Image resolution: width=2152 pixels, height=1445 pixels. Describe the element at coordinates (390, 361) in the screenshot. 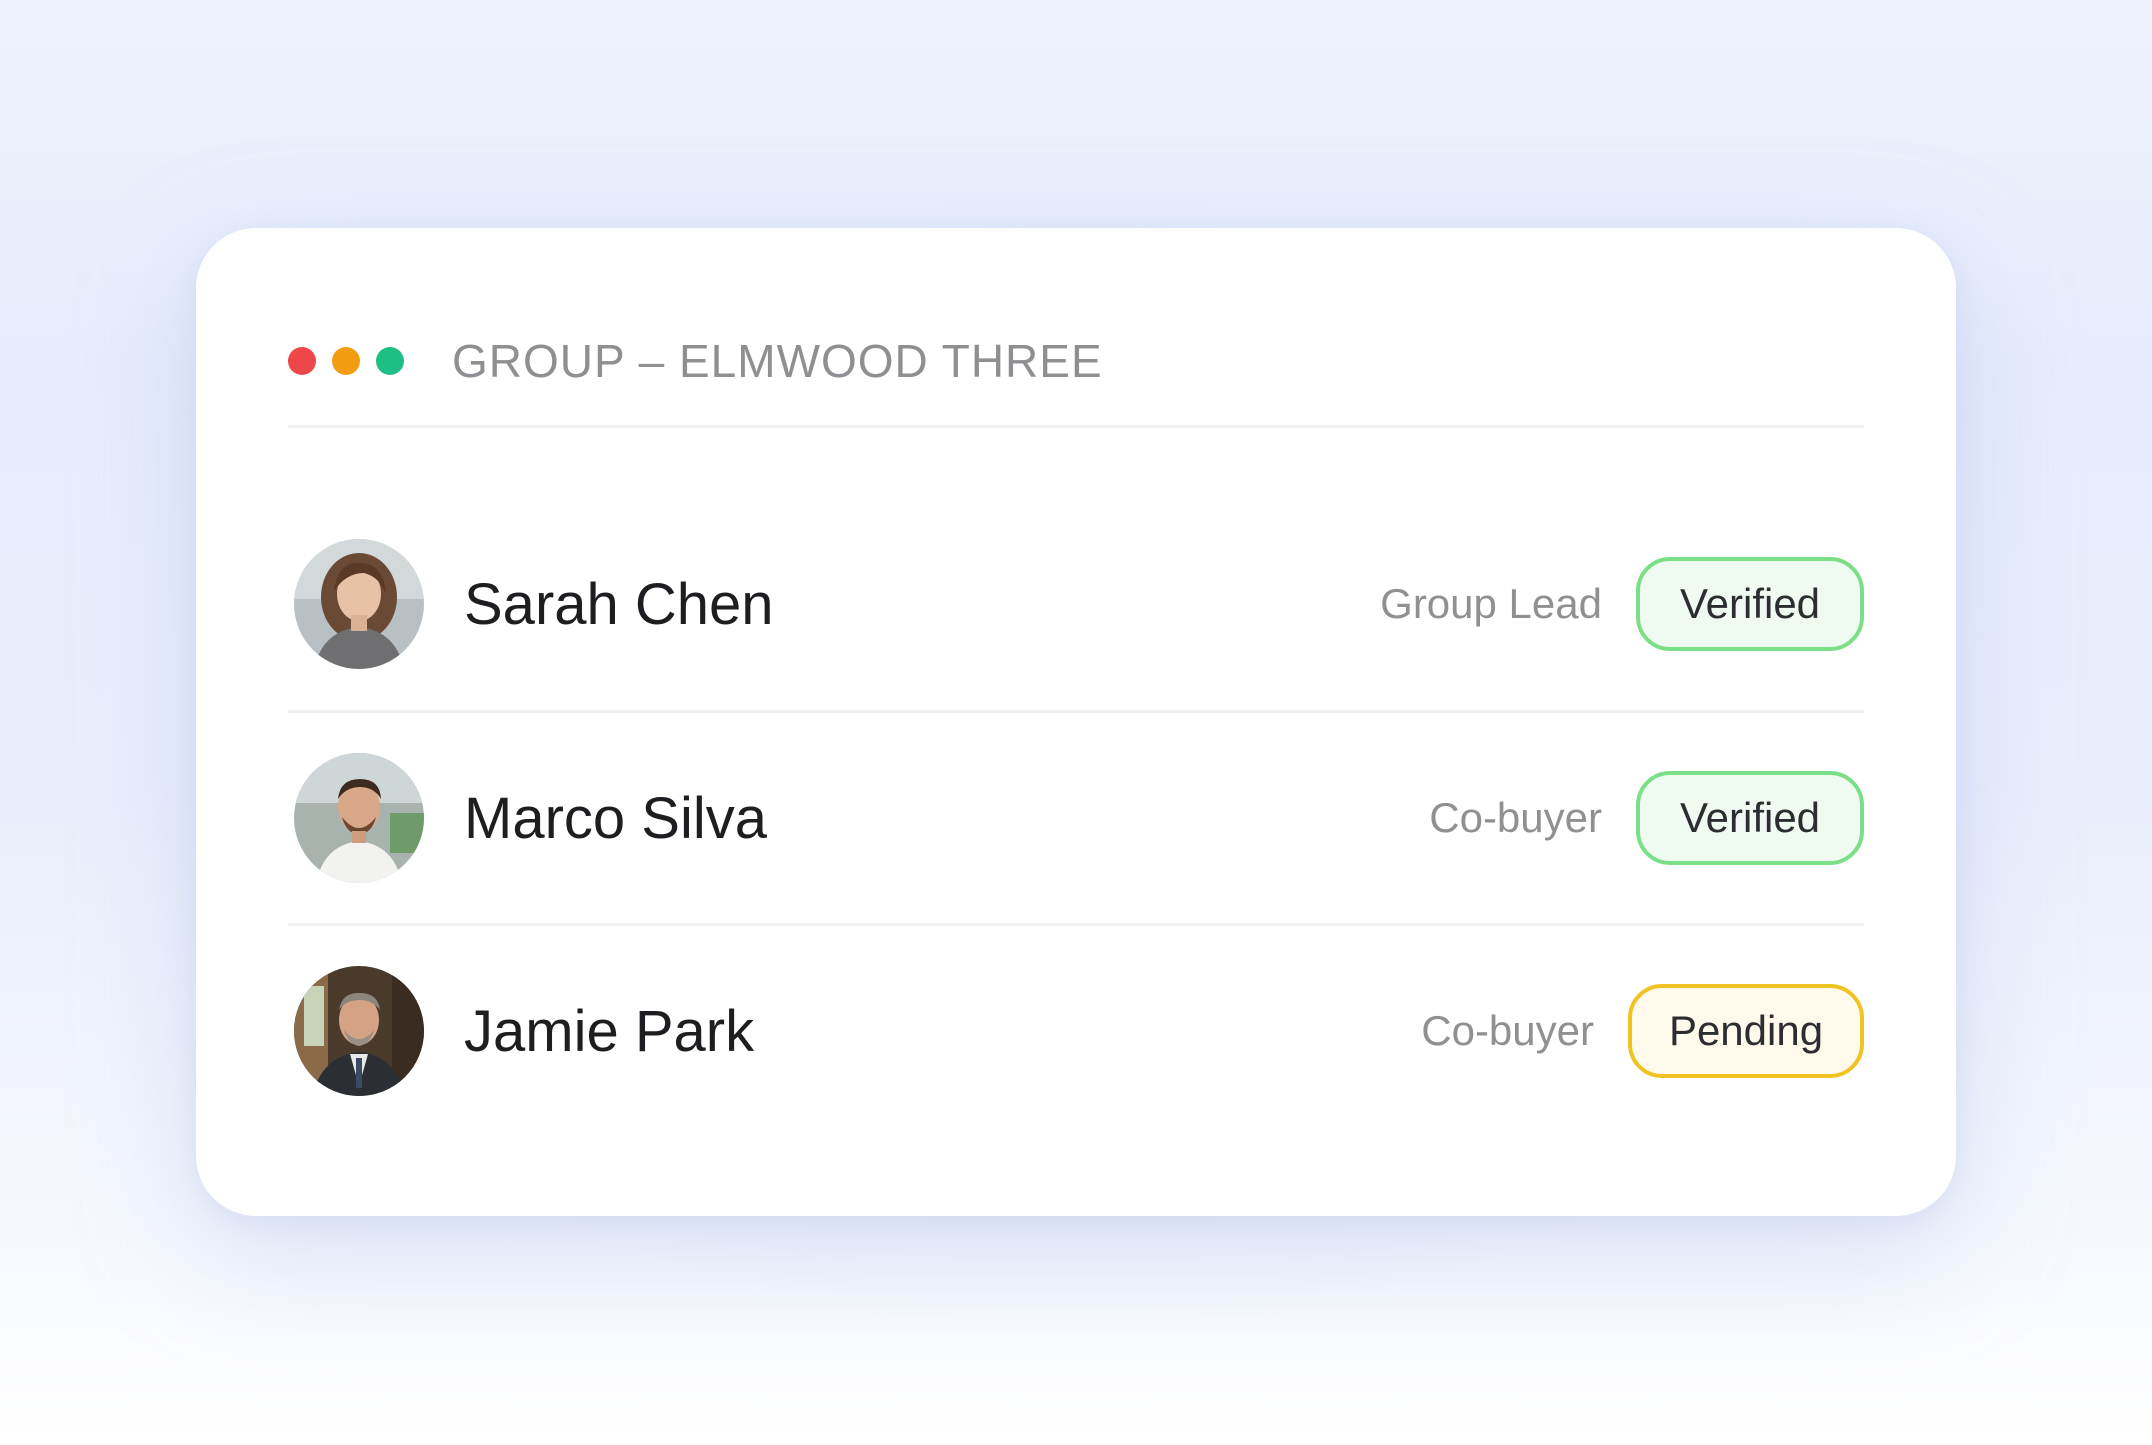

I see `maximize-dot-icon` at that location.